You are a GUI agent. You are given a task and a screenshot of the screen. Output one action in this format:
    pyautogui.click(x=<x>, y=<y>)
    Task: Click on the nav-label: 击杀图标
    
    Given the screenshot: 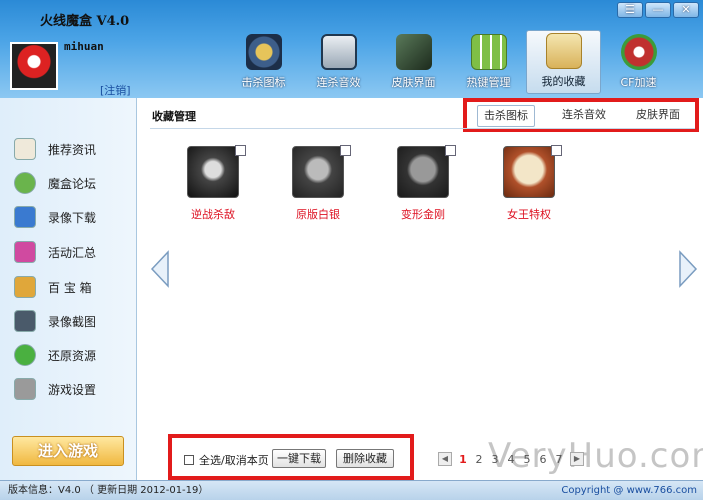 What is the action you would take?
    pyautogui.click(x=263, y=82)
    